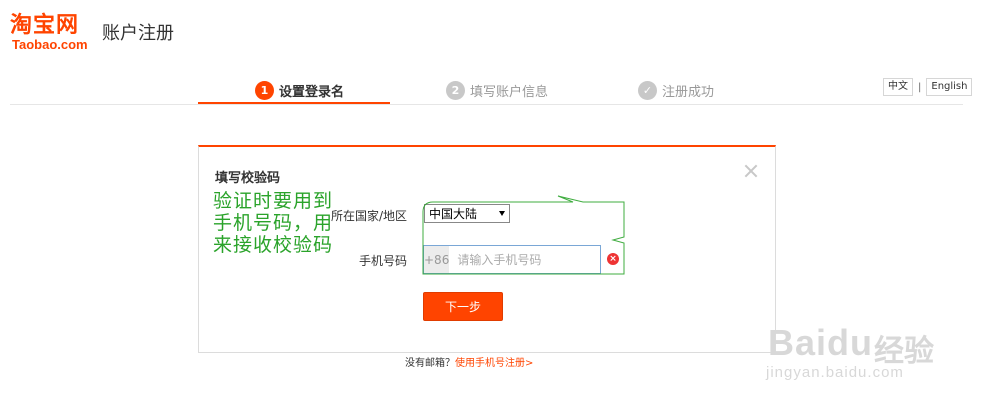 This screenshot has height=407, width=1000. Describe the element at coordinates (312, 92) in the screenshot. I see `step-1-label: 设置登录名` at that location.